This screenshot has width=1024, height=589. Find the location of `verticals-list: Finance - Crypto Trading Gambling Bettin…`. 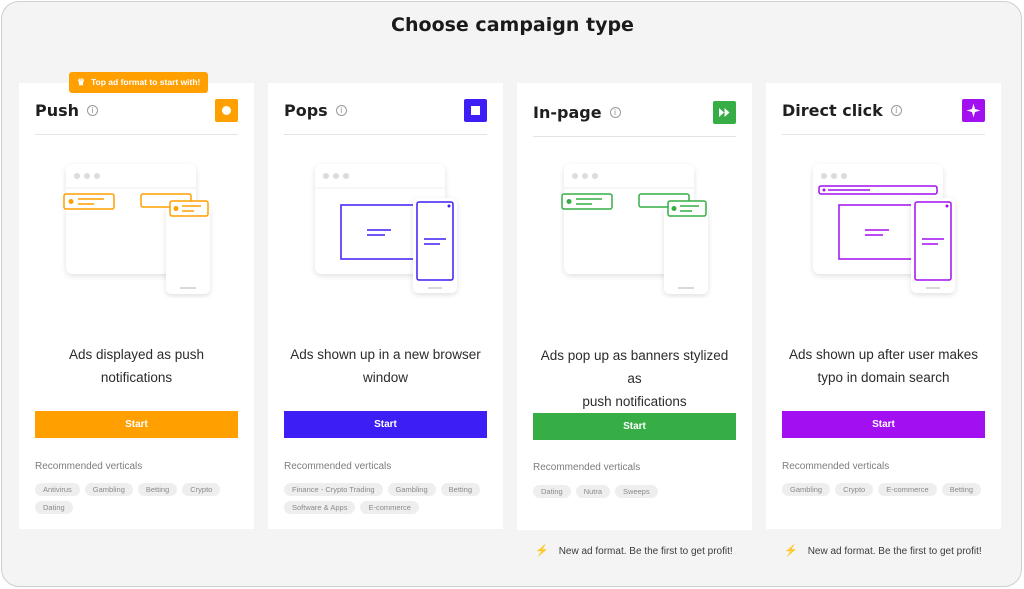

verticals-list: Finance - Crypto Trading Gambling Bettin… is located at coordinates (387, 498).